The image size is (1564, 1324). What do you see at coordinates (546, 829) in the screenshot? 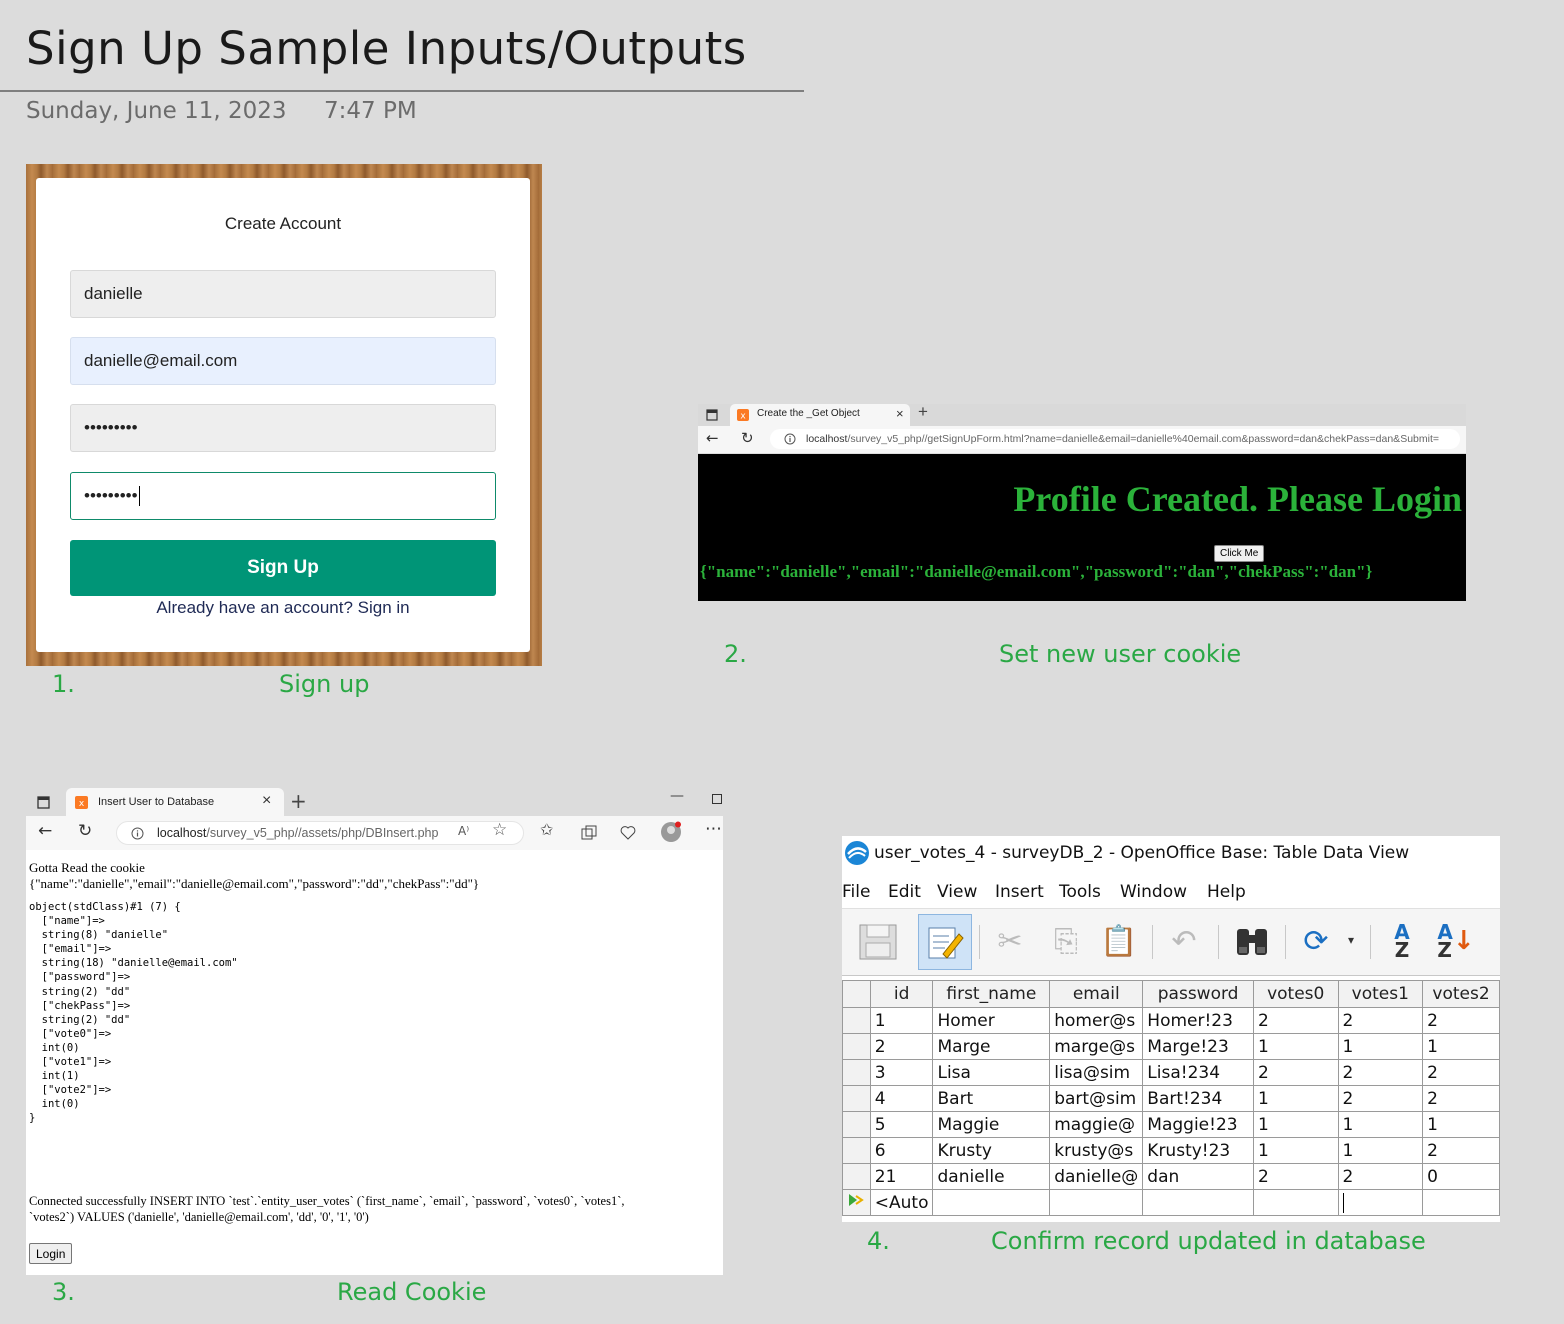
I see `favorites-icon: ✩` at bounding box center [546, 829].